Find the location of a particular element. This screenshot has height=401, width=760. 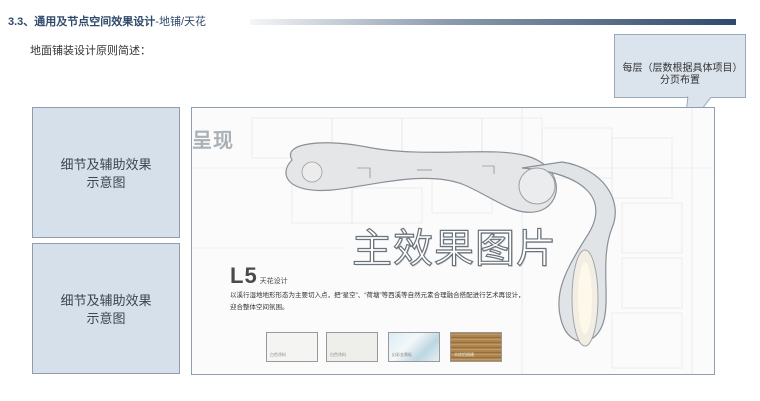

detail-image-label-1: 细节及辅助效果 示意图 is located at coordinates (106, 173).